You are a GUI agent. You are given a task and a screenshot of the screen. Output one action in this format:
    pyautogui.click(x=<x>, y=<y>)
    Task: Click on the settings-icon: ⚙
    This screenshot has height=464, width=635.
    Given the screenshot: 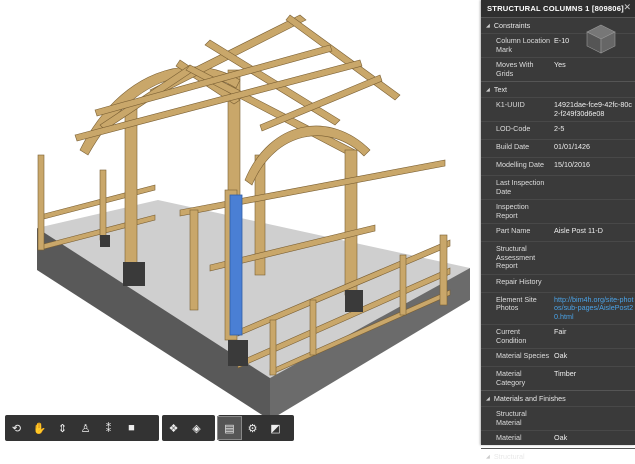 What is the action you would take?
    pyautogui.click(x=252, y=428)
    